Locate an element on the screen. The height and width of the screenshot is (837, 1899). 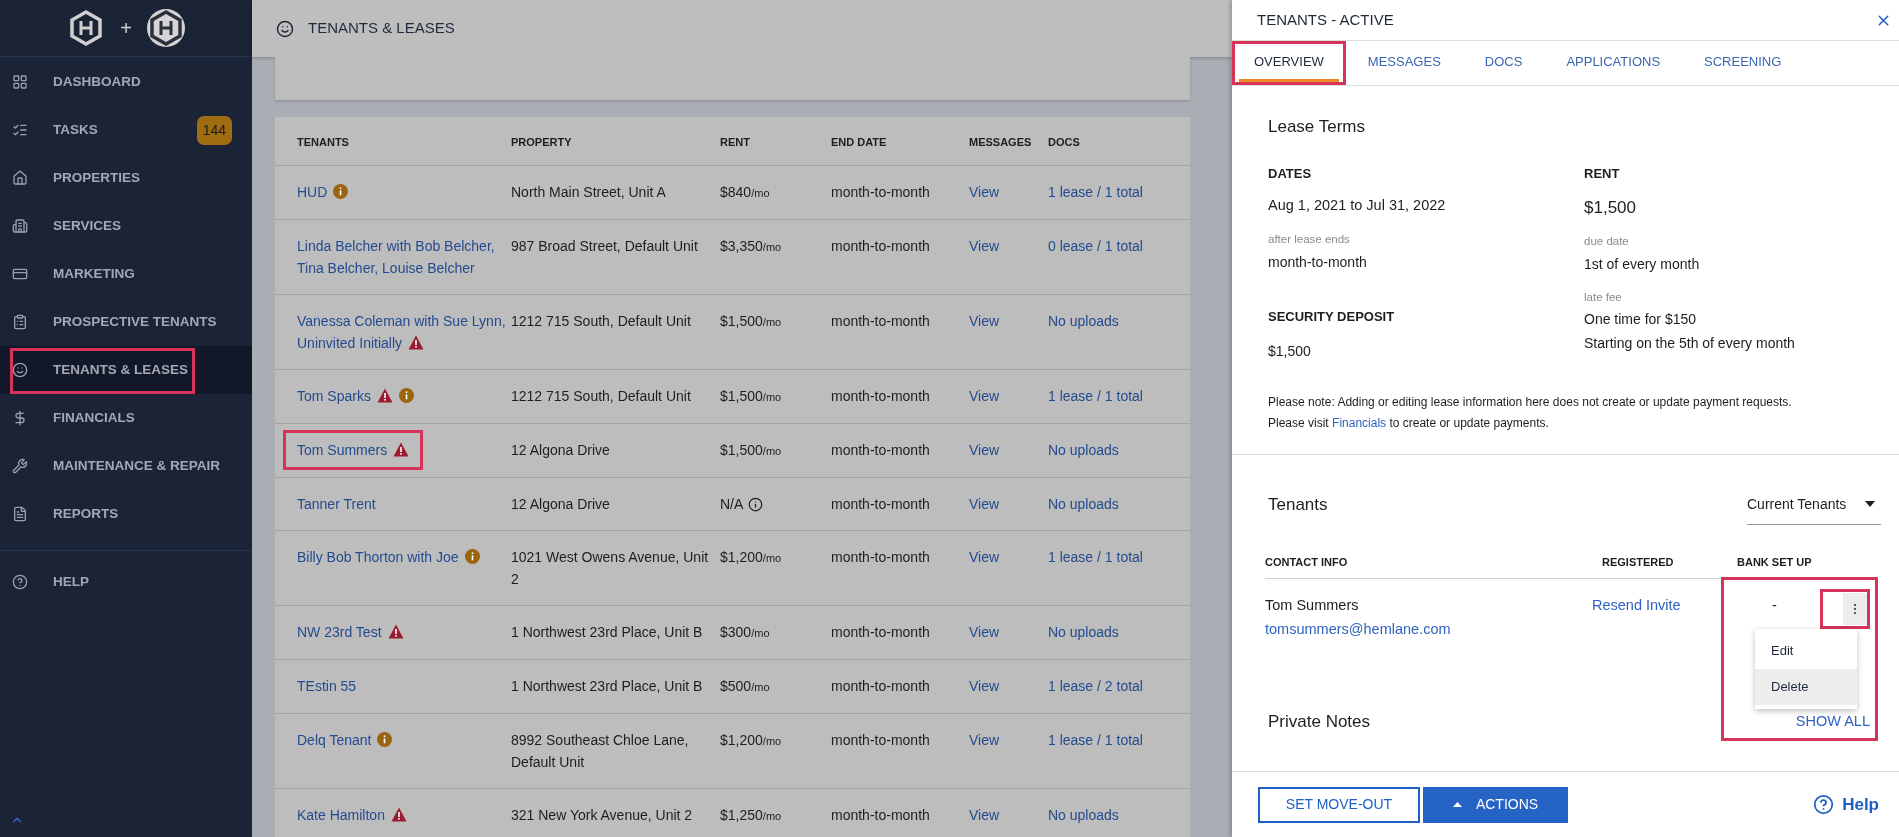
nav-item: MAINTENANCE & REPAIR is located at coordinates (126, 466).